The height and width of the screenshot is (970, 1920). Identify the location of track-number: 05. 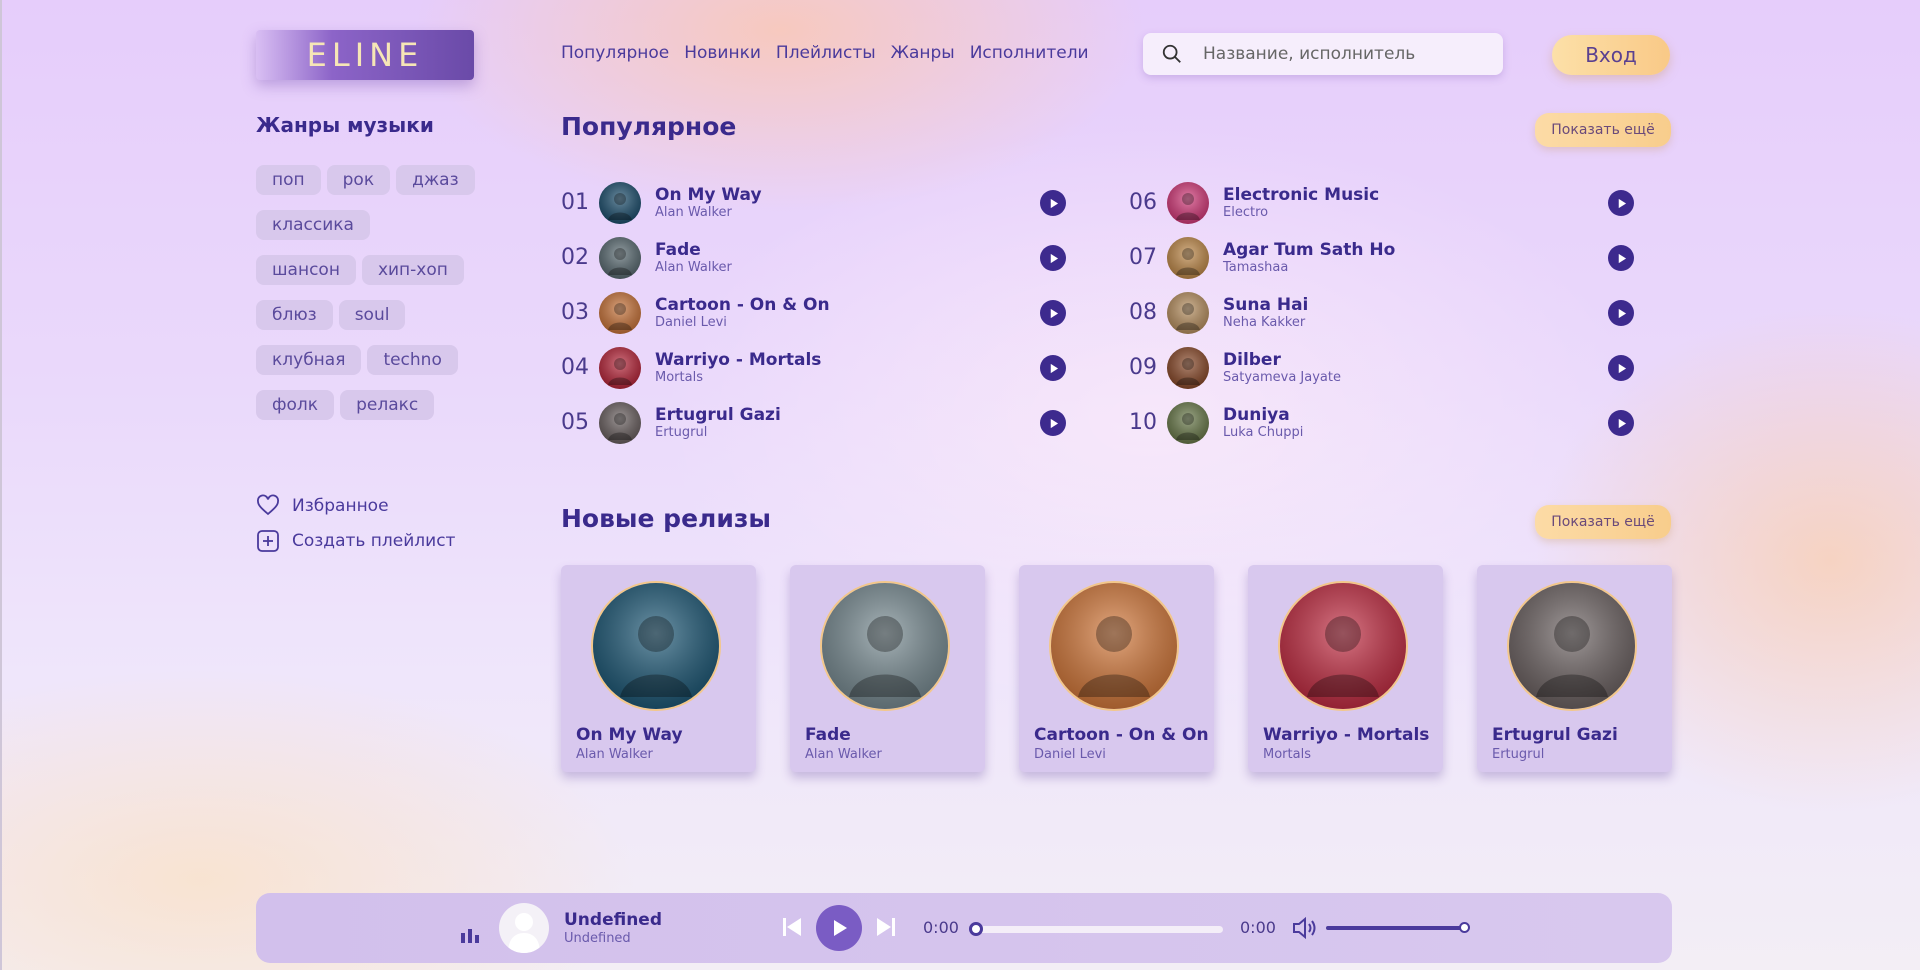
(575, 422).